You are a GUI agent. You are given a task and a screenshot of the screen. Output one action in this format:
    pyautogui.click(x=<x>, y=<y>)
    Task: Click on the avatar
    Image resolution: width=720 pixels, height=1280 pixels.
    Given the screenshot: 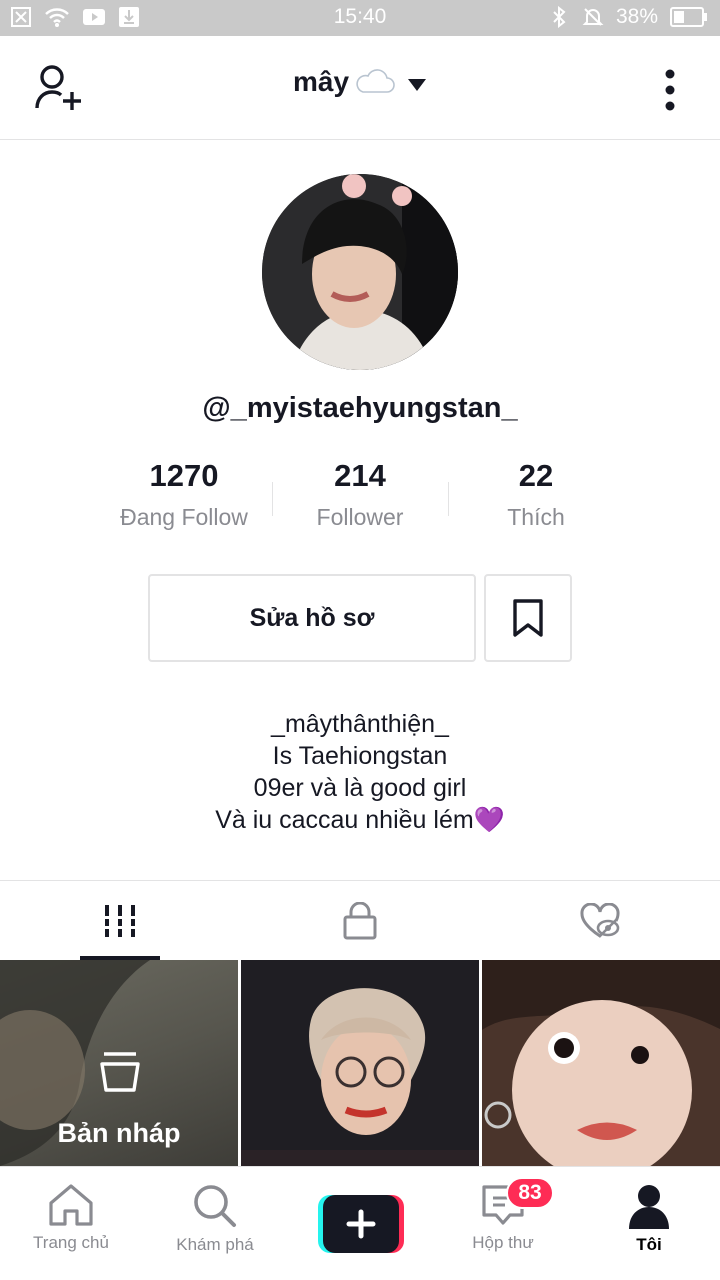 What is the action you would take?
    pyautogui.click(x=360, y=272)
    